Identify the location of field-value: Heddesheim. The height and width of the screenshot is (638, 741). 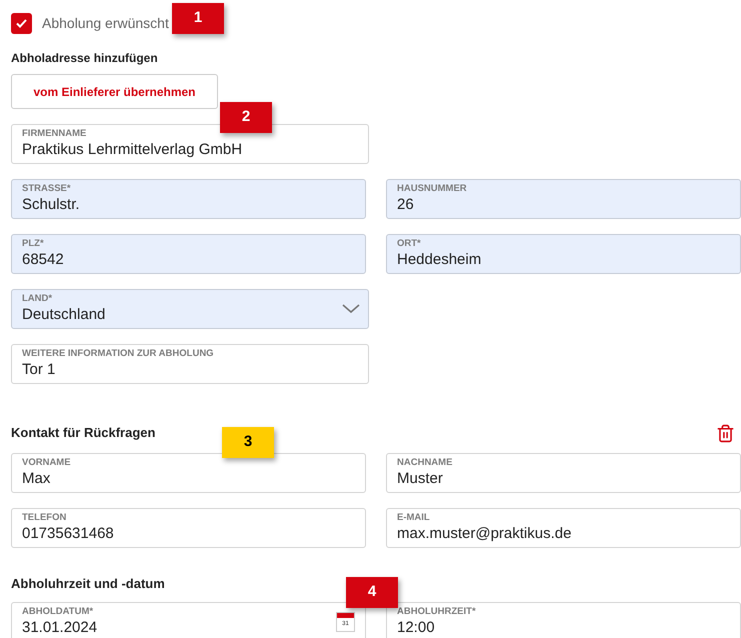
(439, 260).